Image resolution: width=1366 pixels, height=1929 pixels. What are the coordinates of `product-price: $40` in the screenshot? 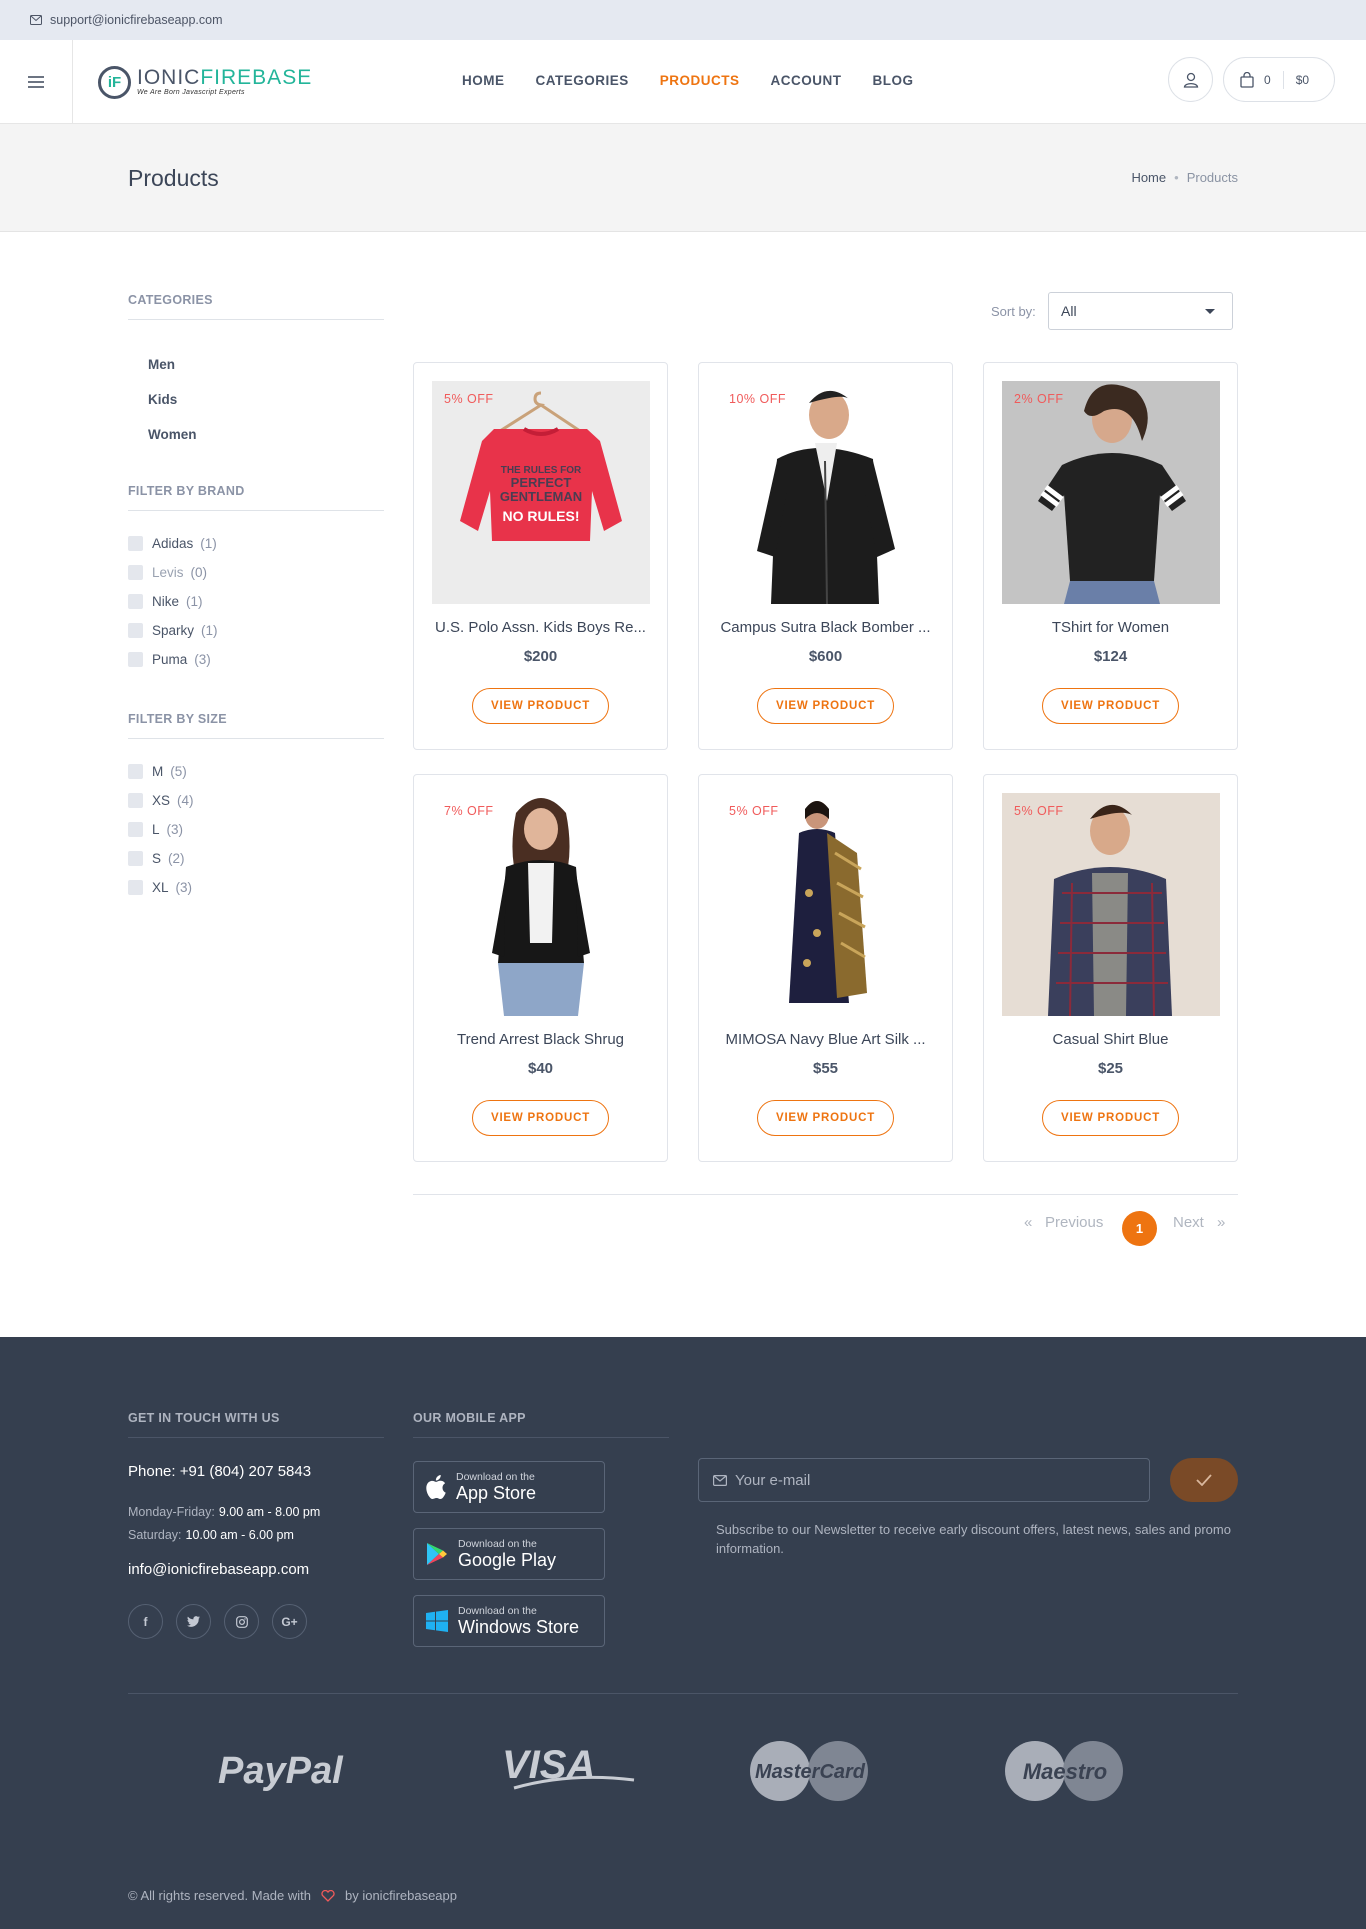 It's located at (540, 1068).